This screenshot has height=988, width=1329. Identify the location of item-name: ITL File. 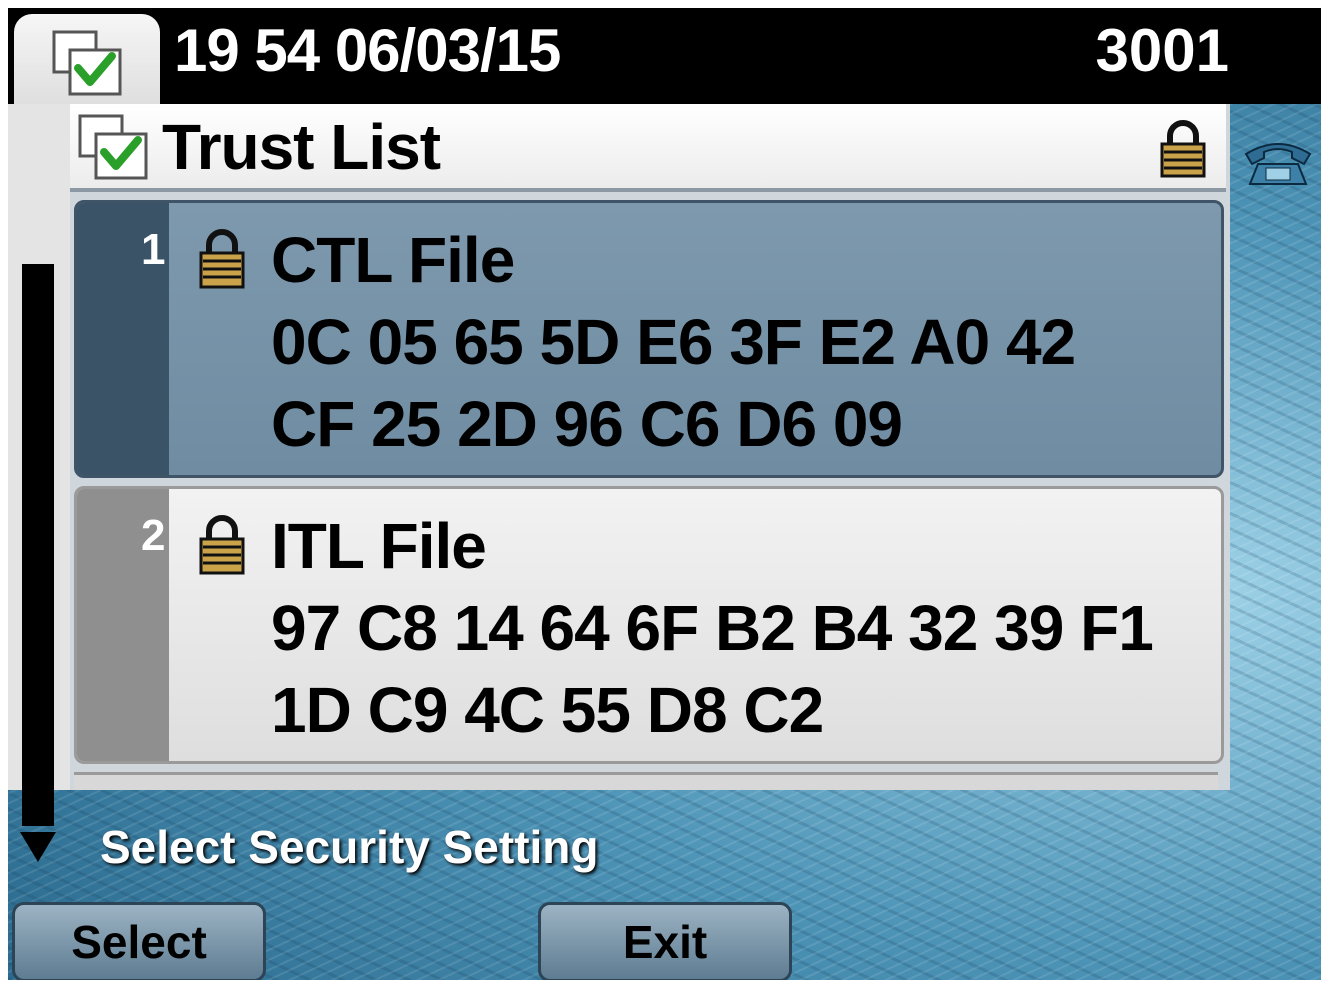
(379, 546).